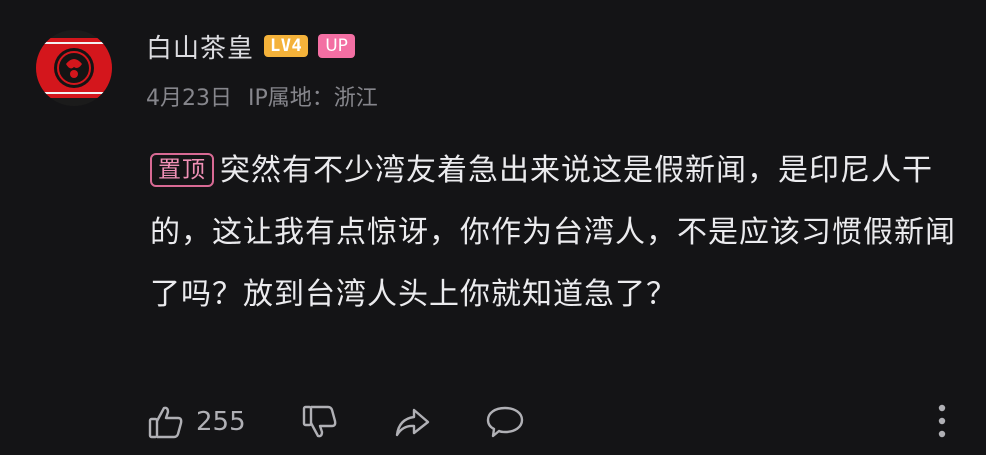 The image size is (986, 455). I want to click on avatar-image, so click(74, 68).